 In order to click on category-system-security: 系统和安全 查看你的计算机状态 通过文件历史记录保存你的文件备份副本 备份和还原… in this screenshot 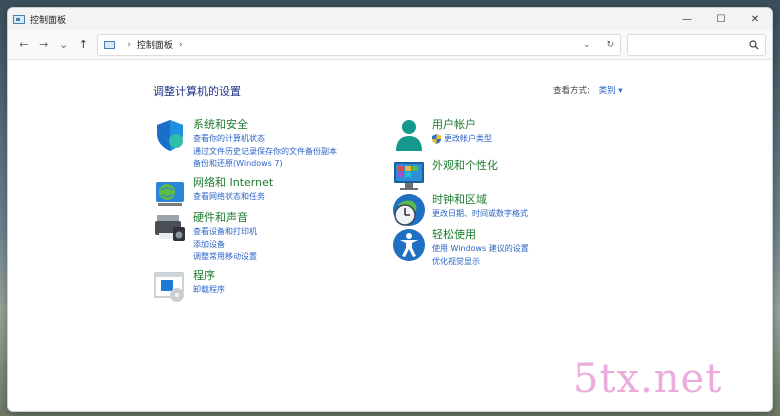, I will do `click(245, 144)`.